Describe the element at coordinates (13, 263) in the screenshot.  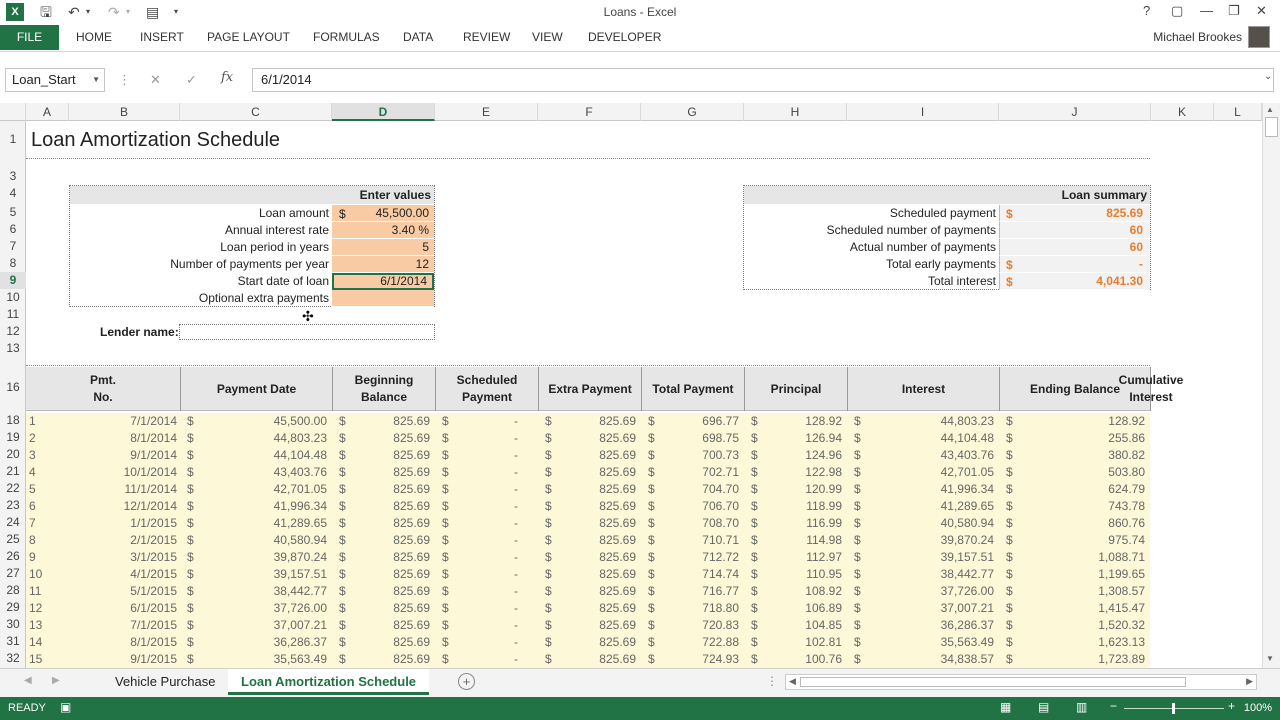
I see `row-header-8: 8` at that location.